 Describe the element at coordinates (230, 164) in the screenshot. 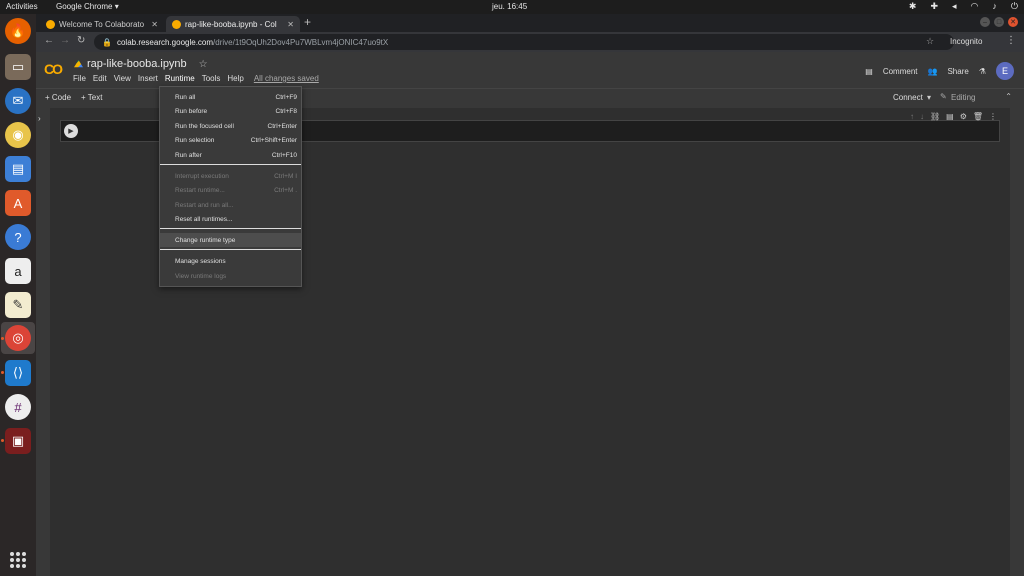

I see `menu-divider` at that location.